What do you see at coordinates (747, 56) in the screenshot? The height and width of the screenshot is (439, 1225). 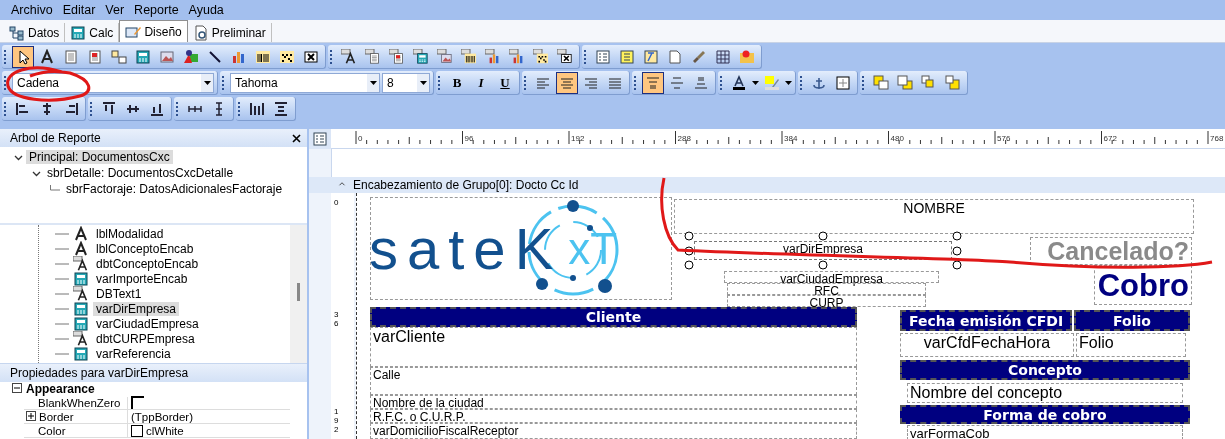 I see `map-pin-icon` at bounding box center [747, 56].